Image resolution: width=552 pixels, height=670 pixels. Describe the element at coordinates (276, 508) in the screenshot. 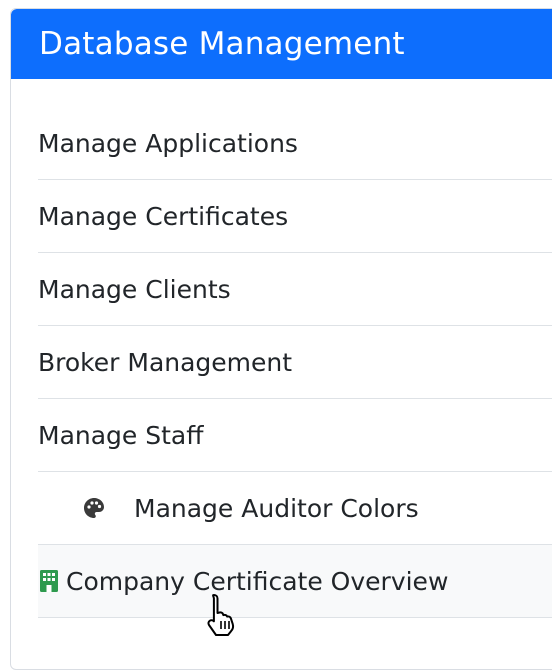

I see `menu-item-label: Manage Auditor Colors` at that location.